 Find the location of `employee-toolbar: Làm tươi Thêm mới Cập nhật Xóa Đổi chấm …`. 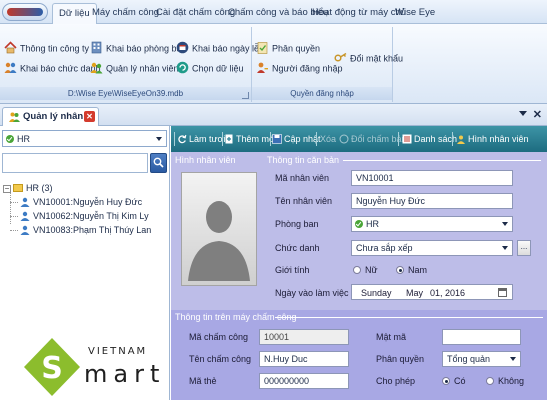

employee-toolbar: Làm tươi Thêm mới Cập nhật Xóa Đổi chấm … is located at coordinates (359, 139).